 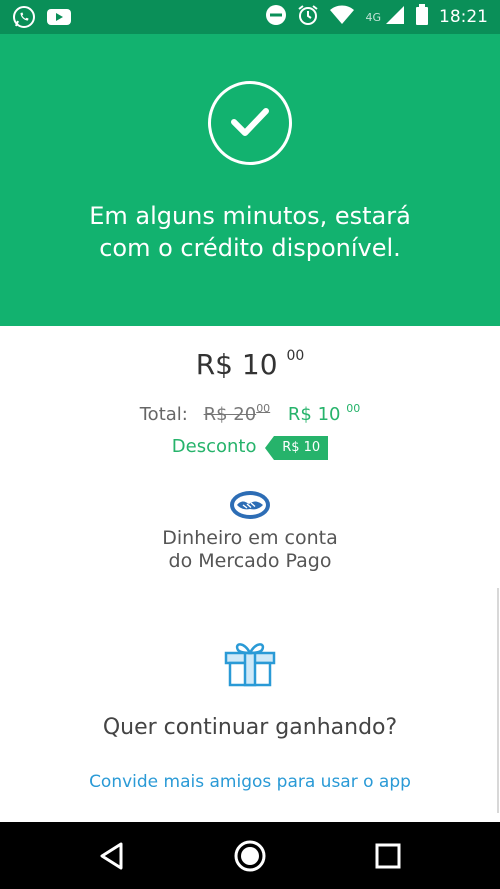 What do you see at coordinates (373, 17) in the screenshot?
I see `network-type: 4G` at bounding box center [373, 17].